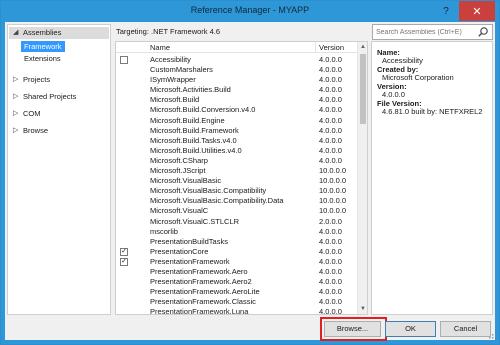 The height and width of the screenshot is (345, 500). What do you see at coordinates (426, 32) in the screenshot?
I see `search-input` at bounding box center [426, 32].